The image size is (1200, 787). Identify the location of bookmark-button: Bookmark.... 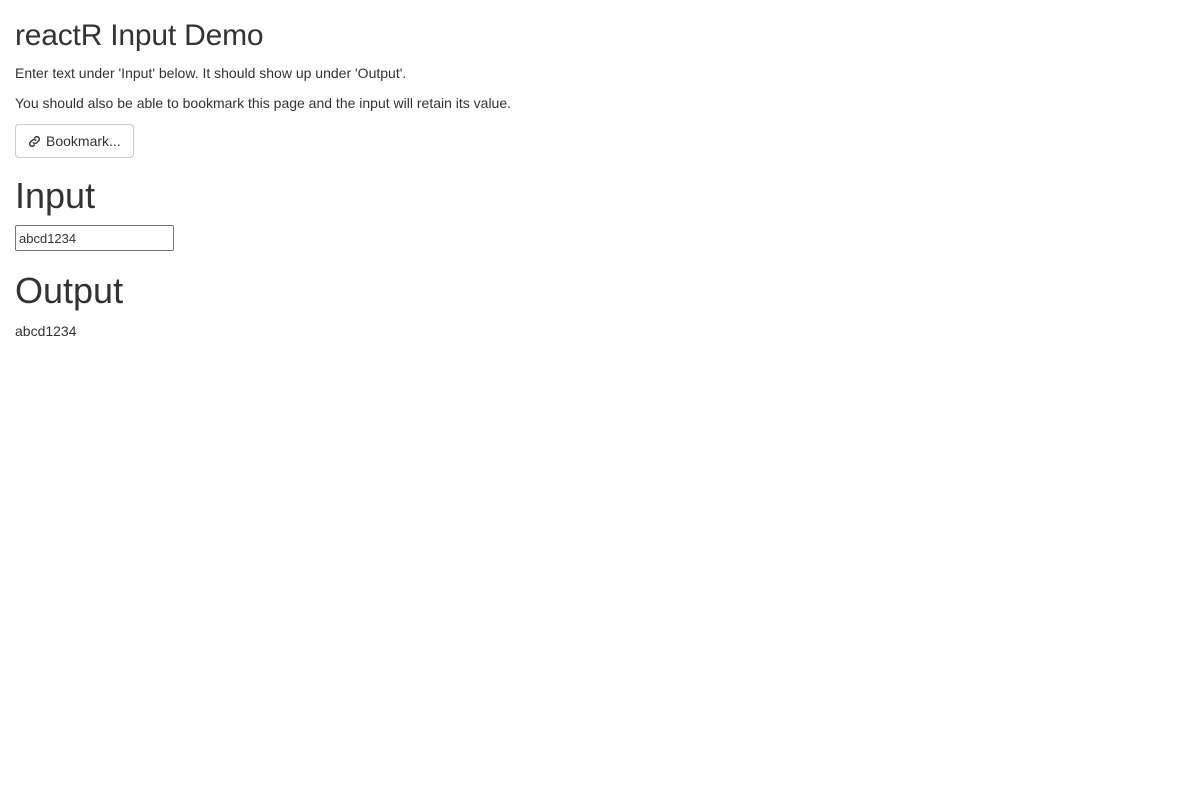
(74, 141).